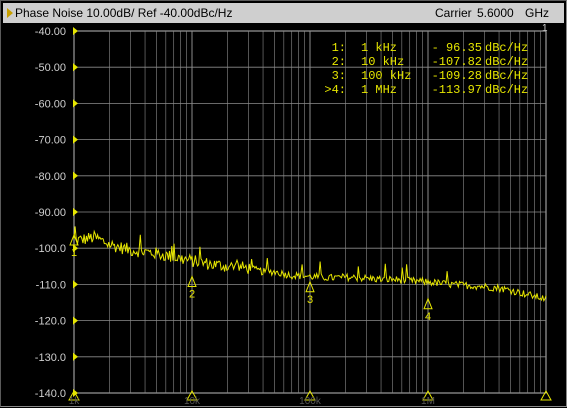 The height and width of the screenshot is (408, 567). What do you see at coordinates (379, 90) in the screenshot?
I see `marker-readout-freq: 1 MHz` at bounding box center [379, 90].